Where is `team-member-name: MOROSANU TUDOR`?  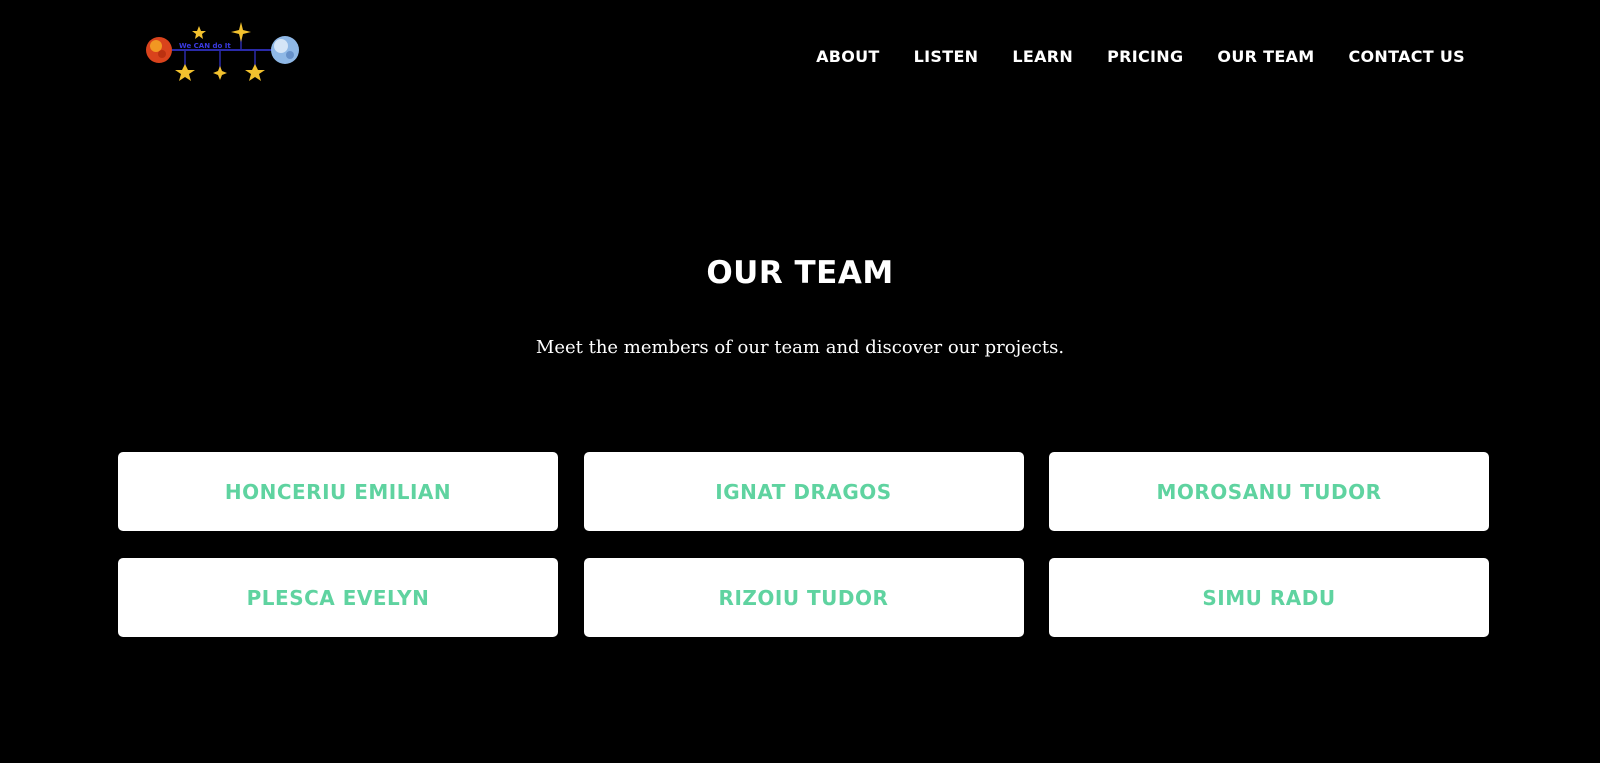 team-member-name: MOROSANU TUDOR is located at coordinates (1269, 491).